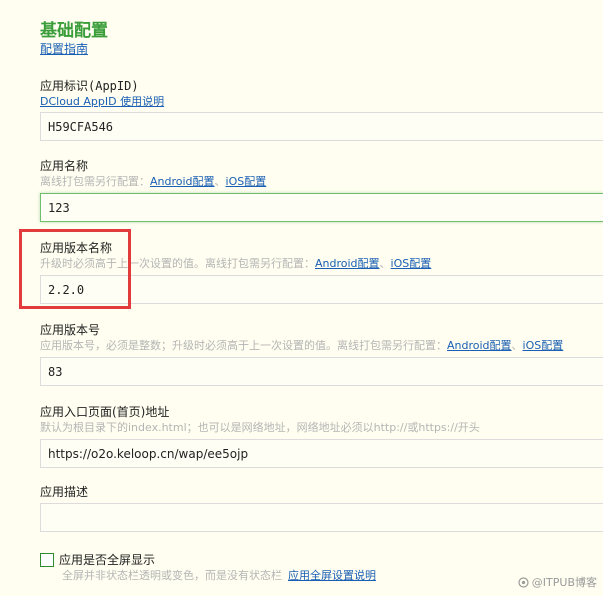 This screenshot has width=603, height=596. I want to click on description-field: 应用描述, so click(321, 508).